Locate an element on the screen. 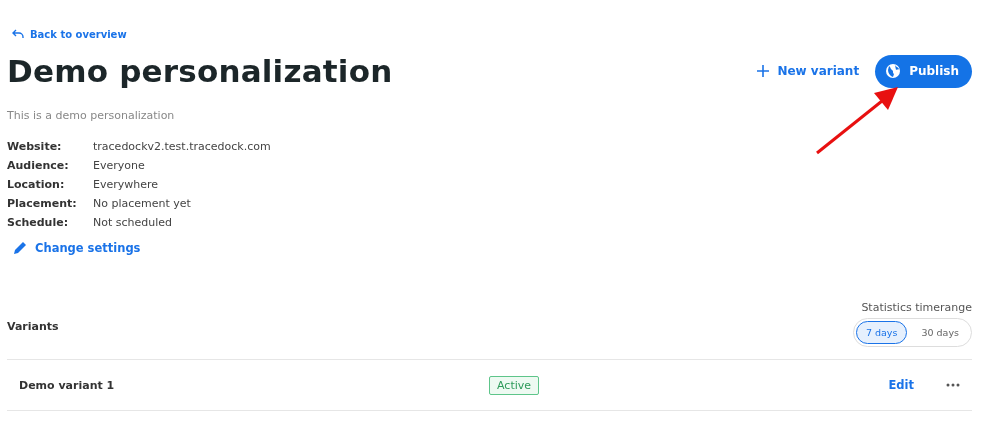 This screenshot has width=1005, height=446. page-title: Demo personalization is located at coordinates (200, 71).